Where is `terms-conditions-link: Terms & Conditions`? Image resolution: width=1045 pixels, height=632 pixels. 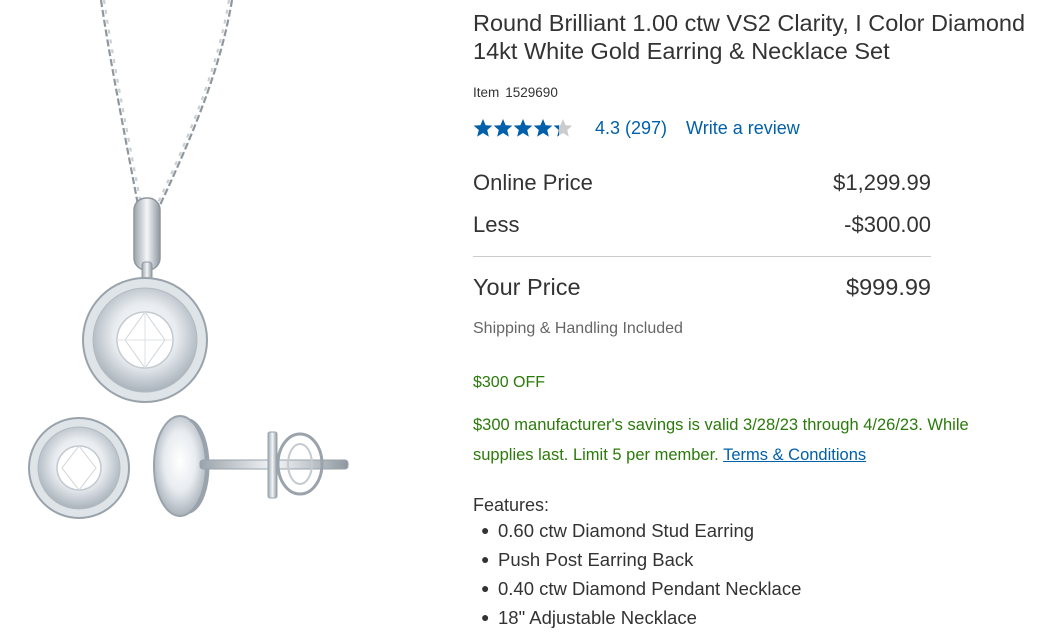 terms-conditions-link: Terms & Conditions is located at coordinates (794, 455).